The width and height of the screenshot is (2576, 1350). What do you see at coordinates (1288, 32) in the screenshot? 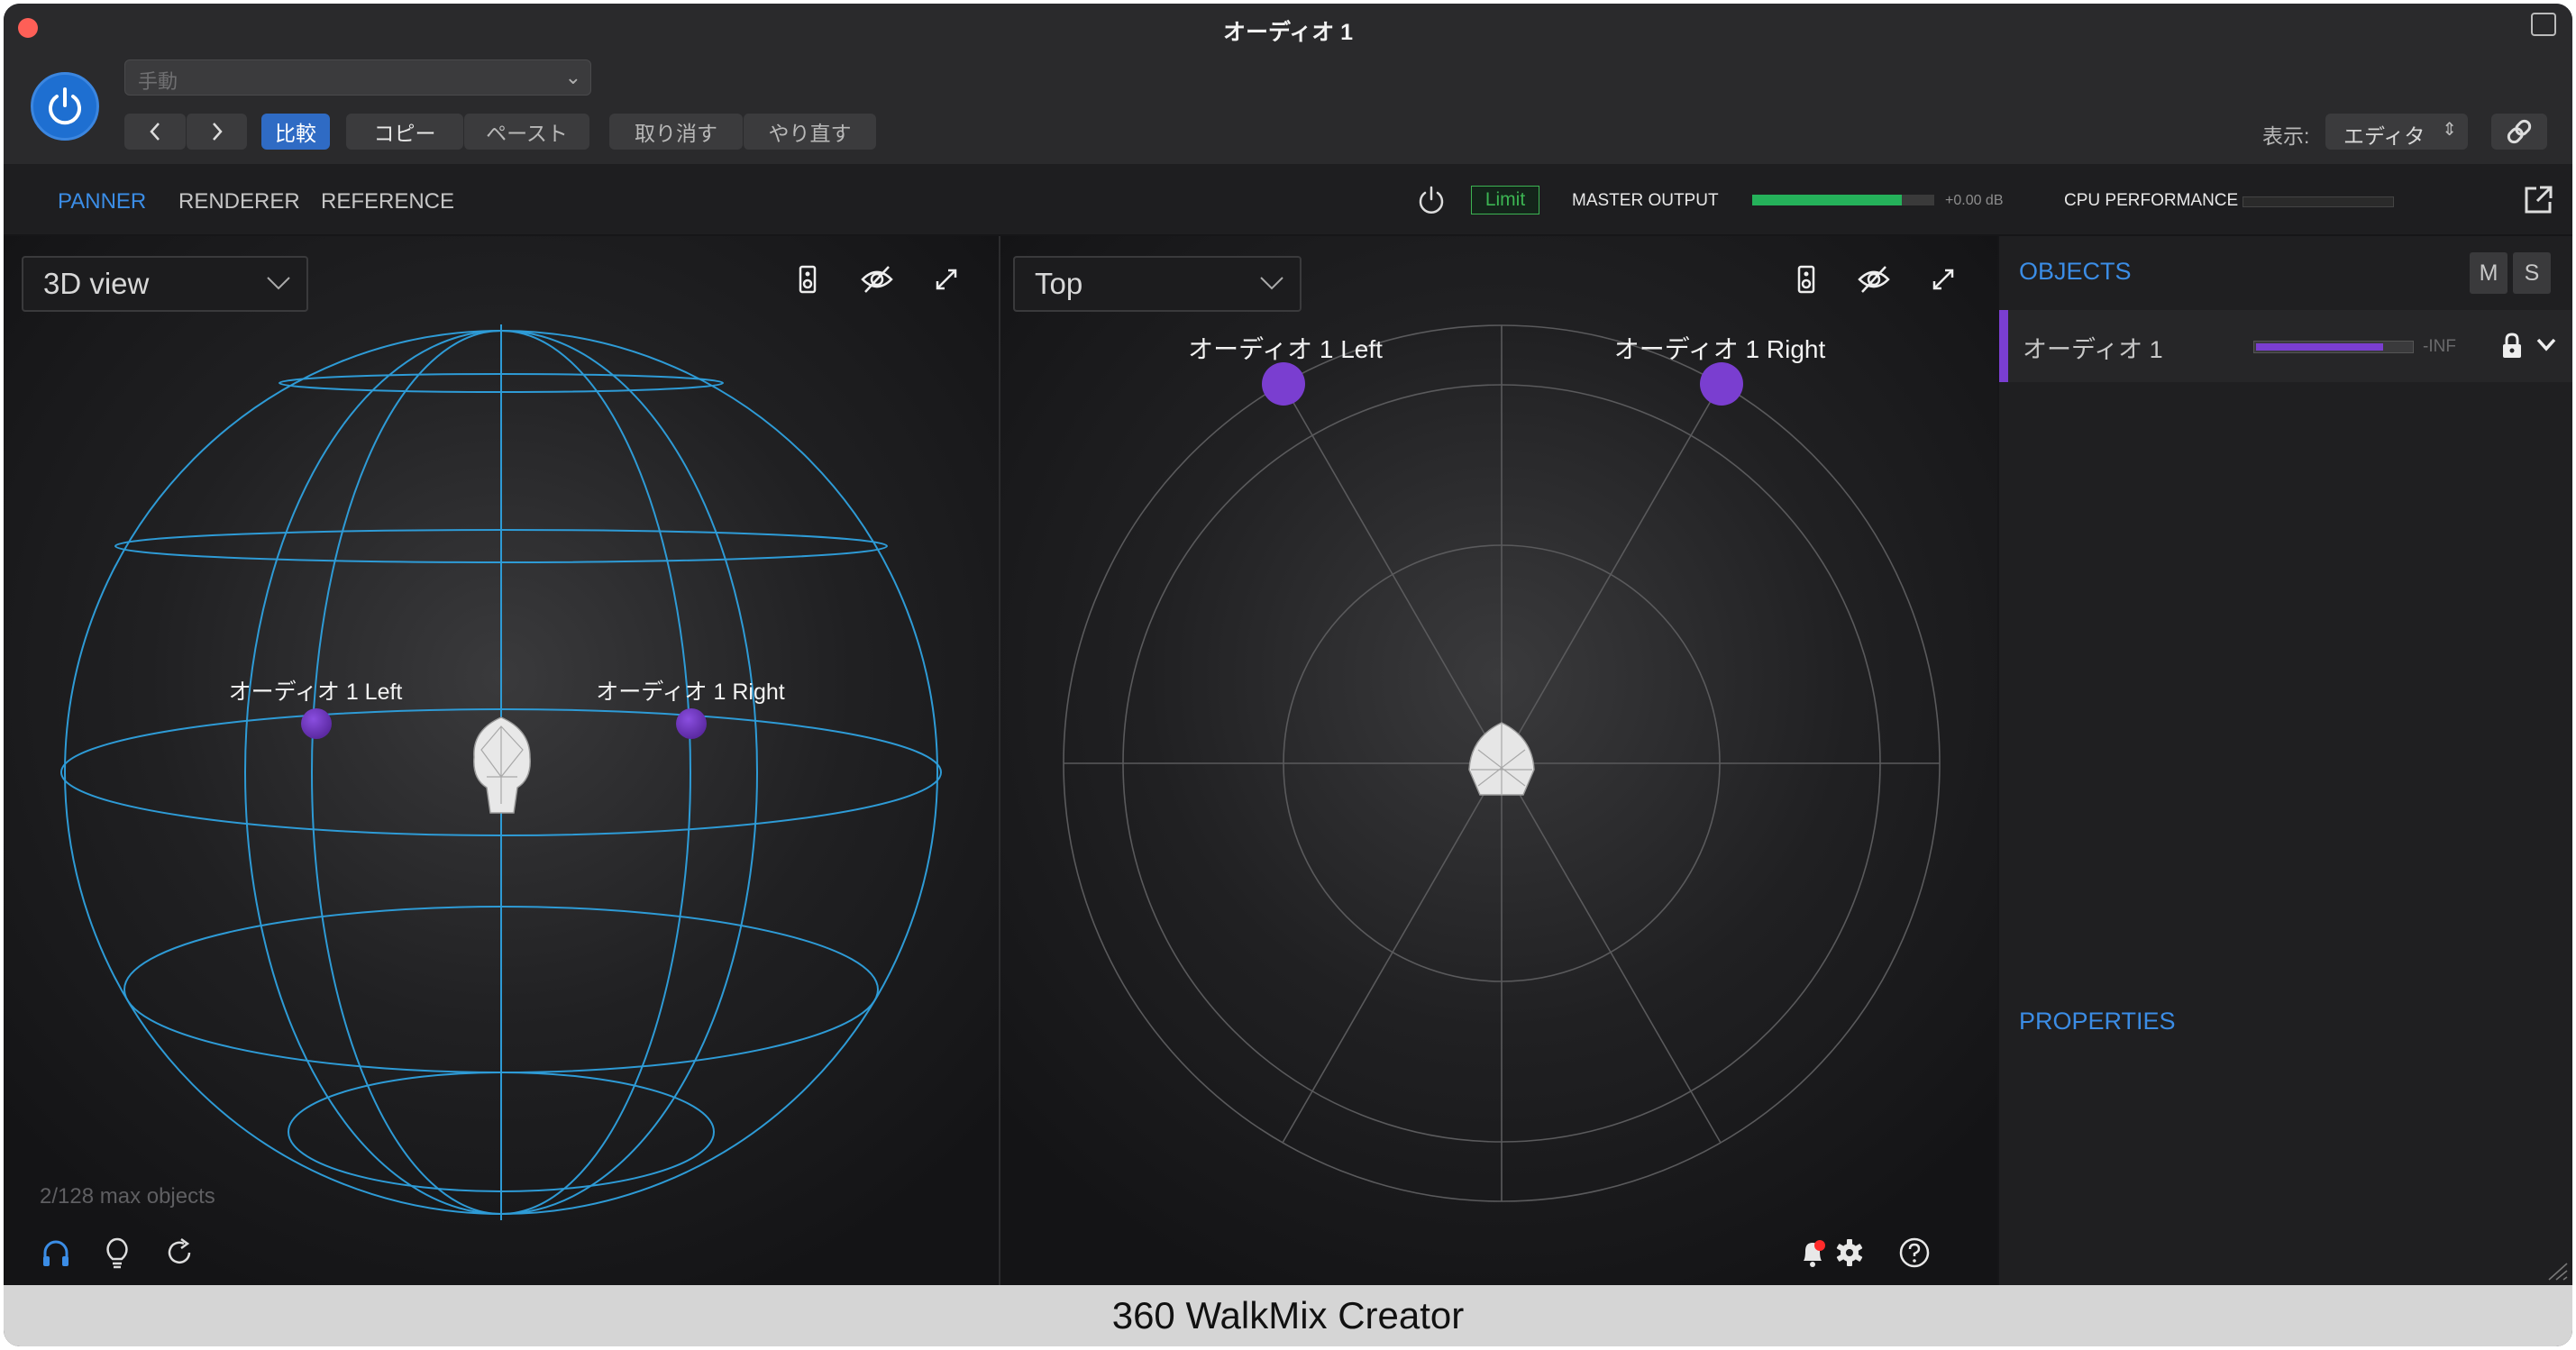
I see `window-title: オーディオ 1` at bounding box center [1288, 32].